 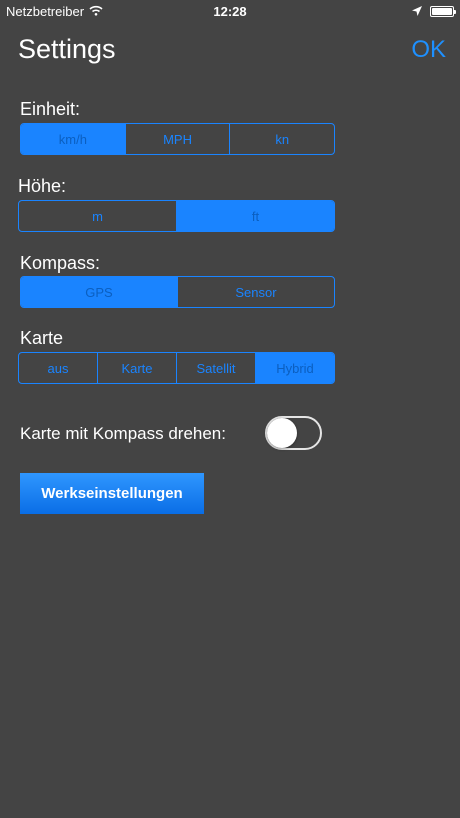 I want to click on segment-unit-kmh: km/h, so click(x=73, y=139).